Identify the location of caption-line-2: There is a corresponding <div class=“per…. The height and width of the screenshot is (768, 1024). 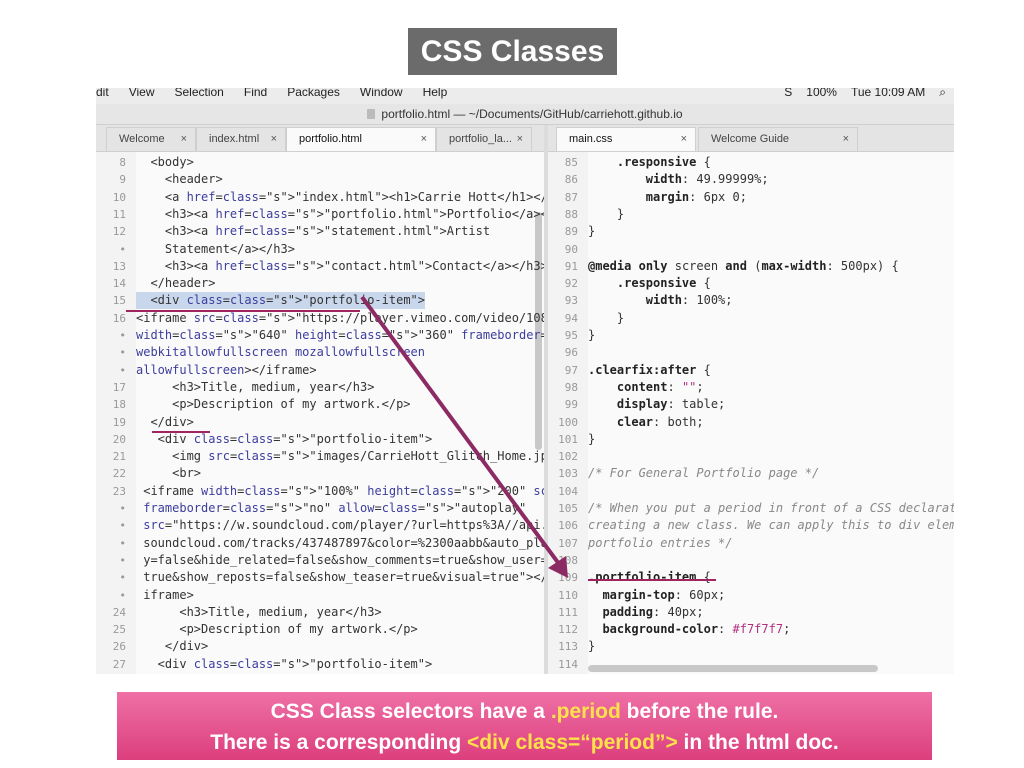
(524, 742).